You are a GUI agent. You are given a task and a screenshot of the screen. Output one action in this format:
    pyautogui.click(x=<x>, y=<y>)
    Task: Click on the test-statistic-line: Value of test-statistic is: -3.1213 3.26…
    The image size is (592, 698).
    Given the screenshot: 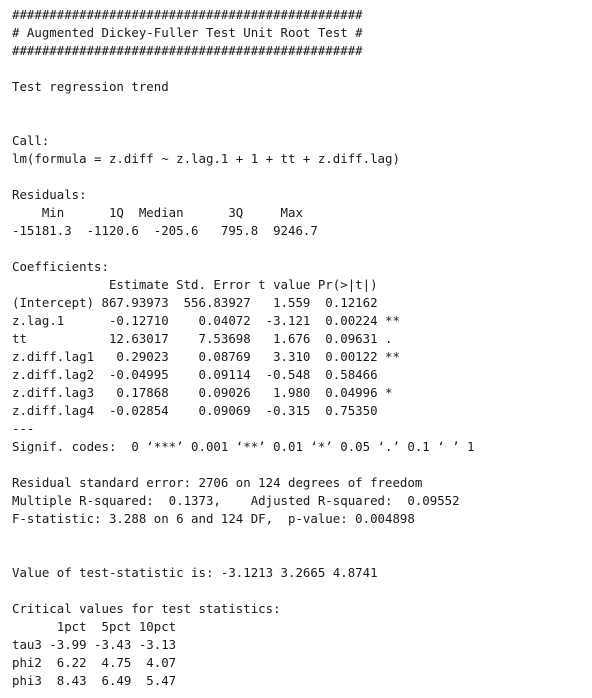 What is the action you would take?
    pyautogui.click(x=198, y=572)
    